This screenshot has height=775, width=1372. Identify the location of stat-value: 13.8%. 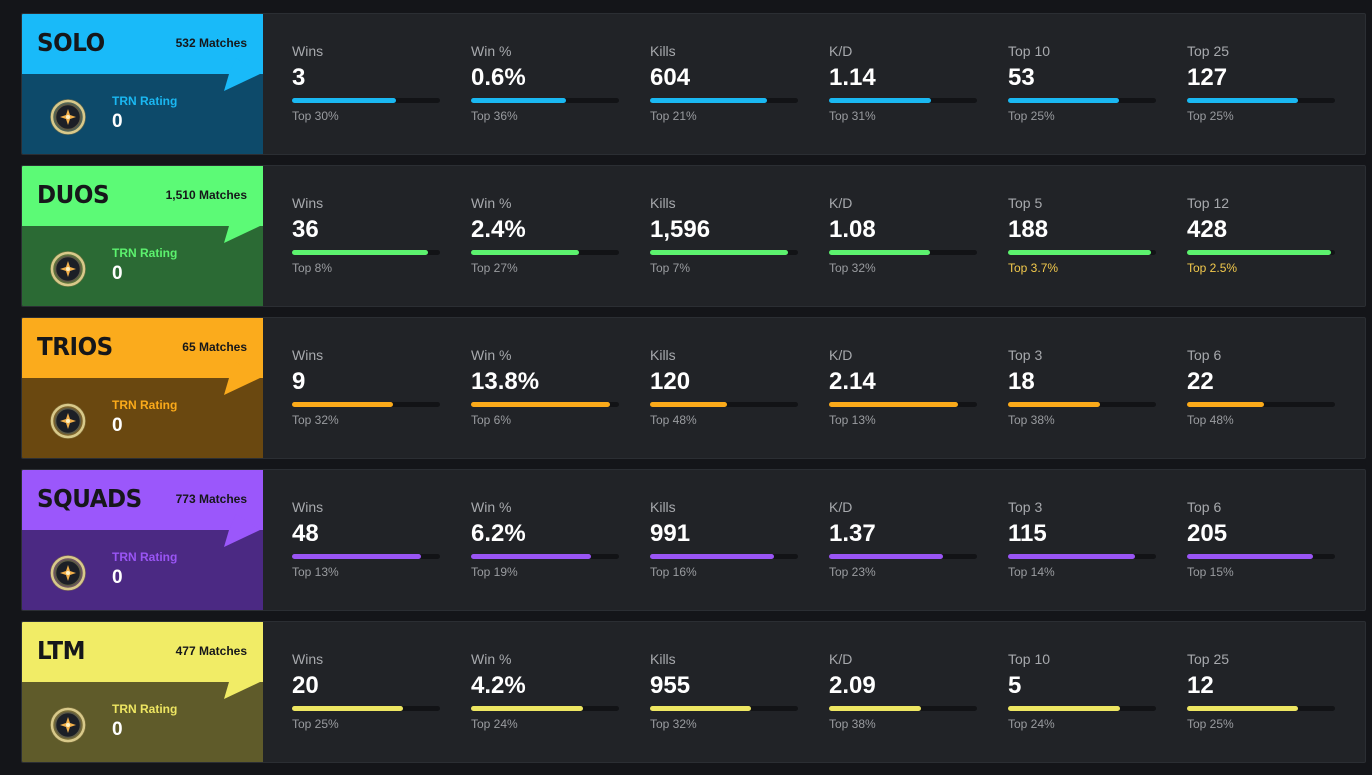
(505, 381).